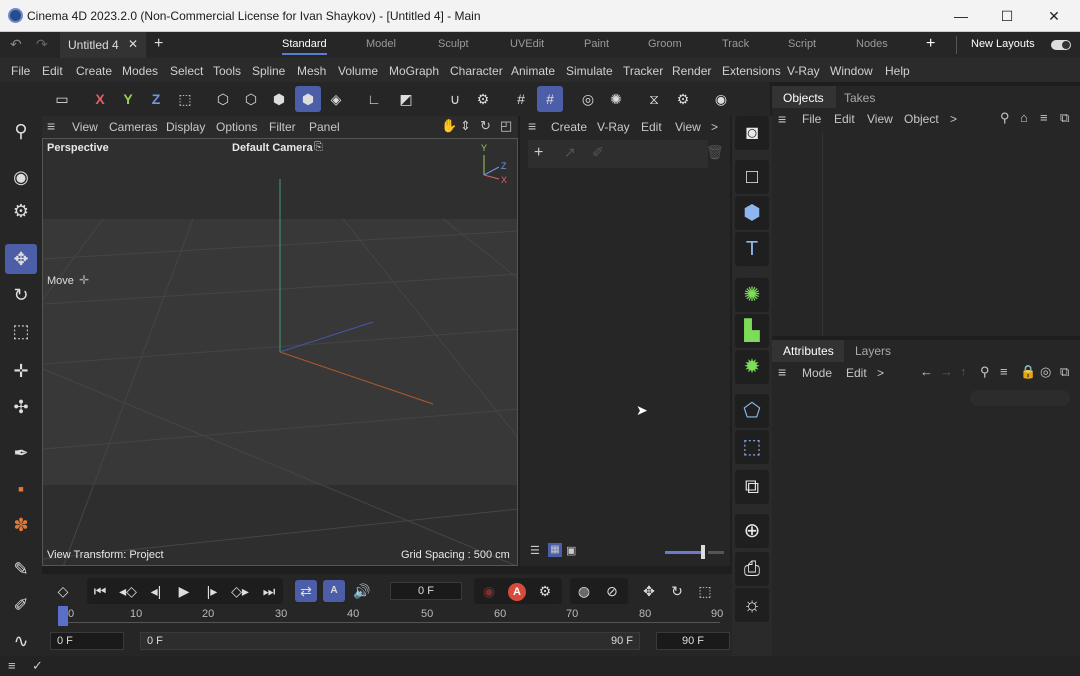 This screenshot has height=676, width=1080. What do you see at coordinates (1020, 398) in the screenshot?
I see `attributes-search-field` at bounding box center [1020, 398].